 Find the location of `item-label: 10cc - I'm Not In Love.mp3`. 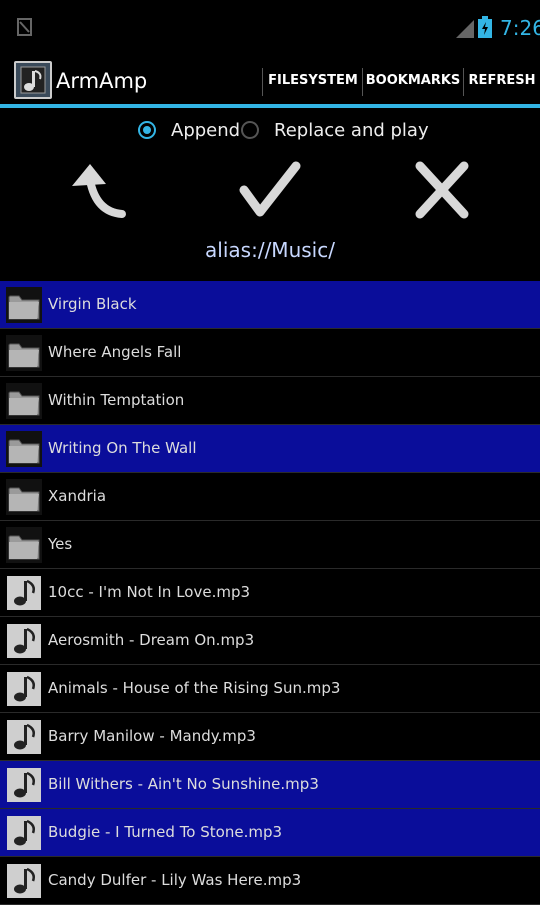

item-label: 10cc - I'm Not In Love.mp3 is located at coordinates (149, 592).